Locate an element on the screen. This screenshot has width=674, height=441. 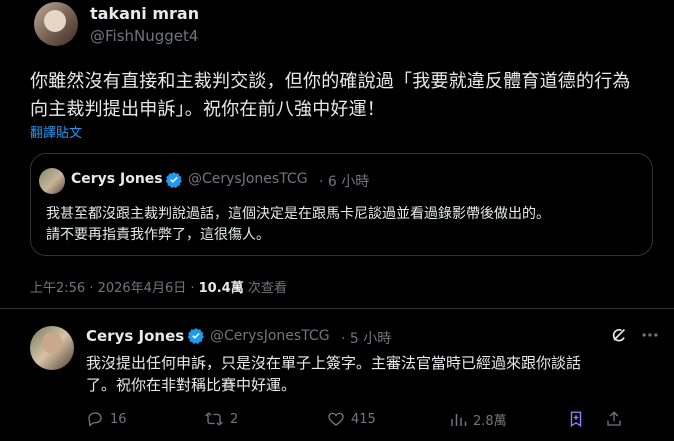
author-avatar is located at coordinates (56, 24).